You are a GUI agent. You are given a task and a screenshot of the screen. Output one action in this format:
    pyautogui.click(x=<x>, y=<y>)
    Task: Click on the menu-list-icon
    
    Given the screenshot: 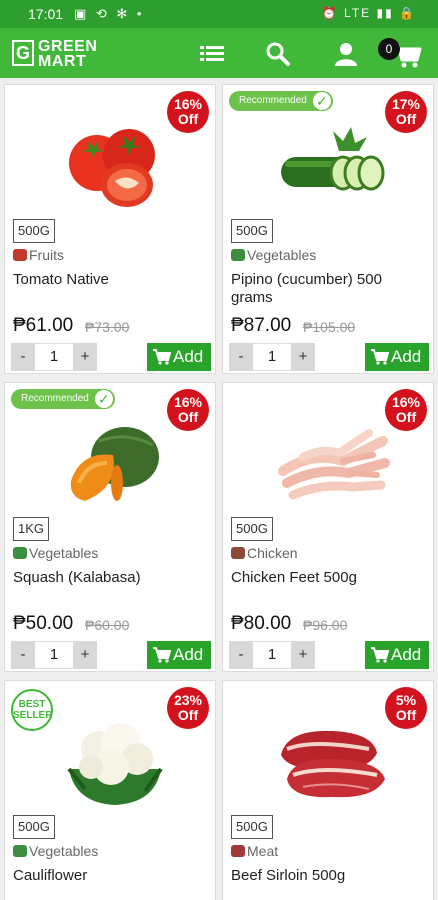 What is the action you would take?
    pyautogui.click(x=212, y=54)
    